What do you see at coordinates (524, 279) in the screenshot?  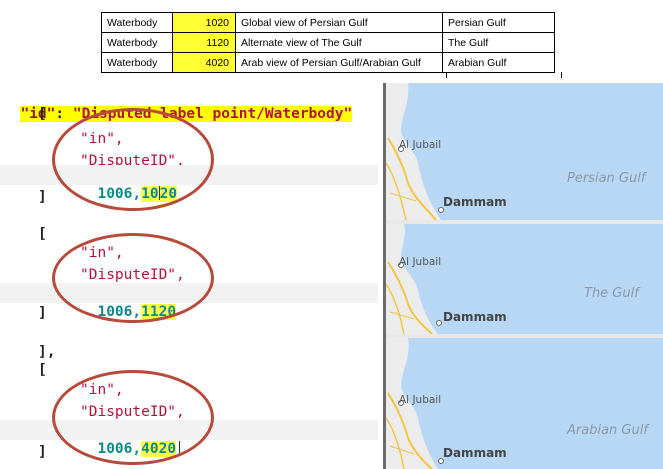 I see `map-view-the-gulf: Al Jubail The Gulf Dammam` at bounding box center [524, 279].